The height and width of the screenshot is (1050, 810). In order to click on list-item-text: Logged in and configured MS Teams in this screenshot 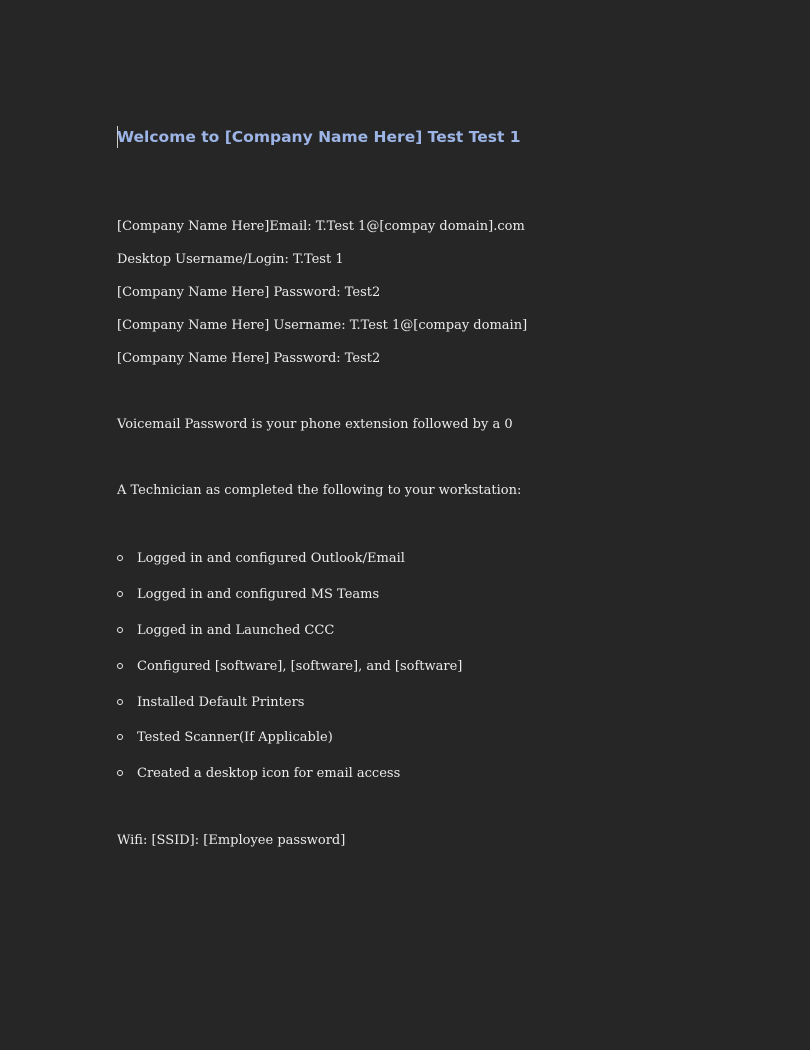, I will do `click(258, 594)`.